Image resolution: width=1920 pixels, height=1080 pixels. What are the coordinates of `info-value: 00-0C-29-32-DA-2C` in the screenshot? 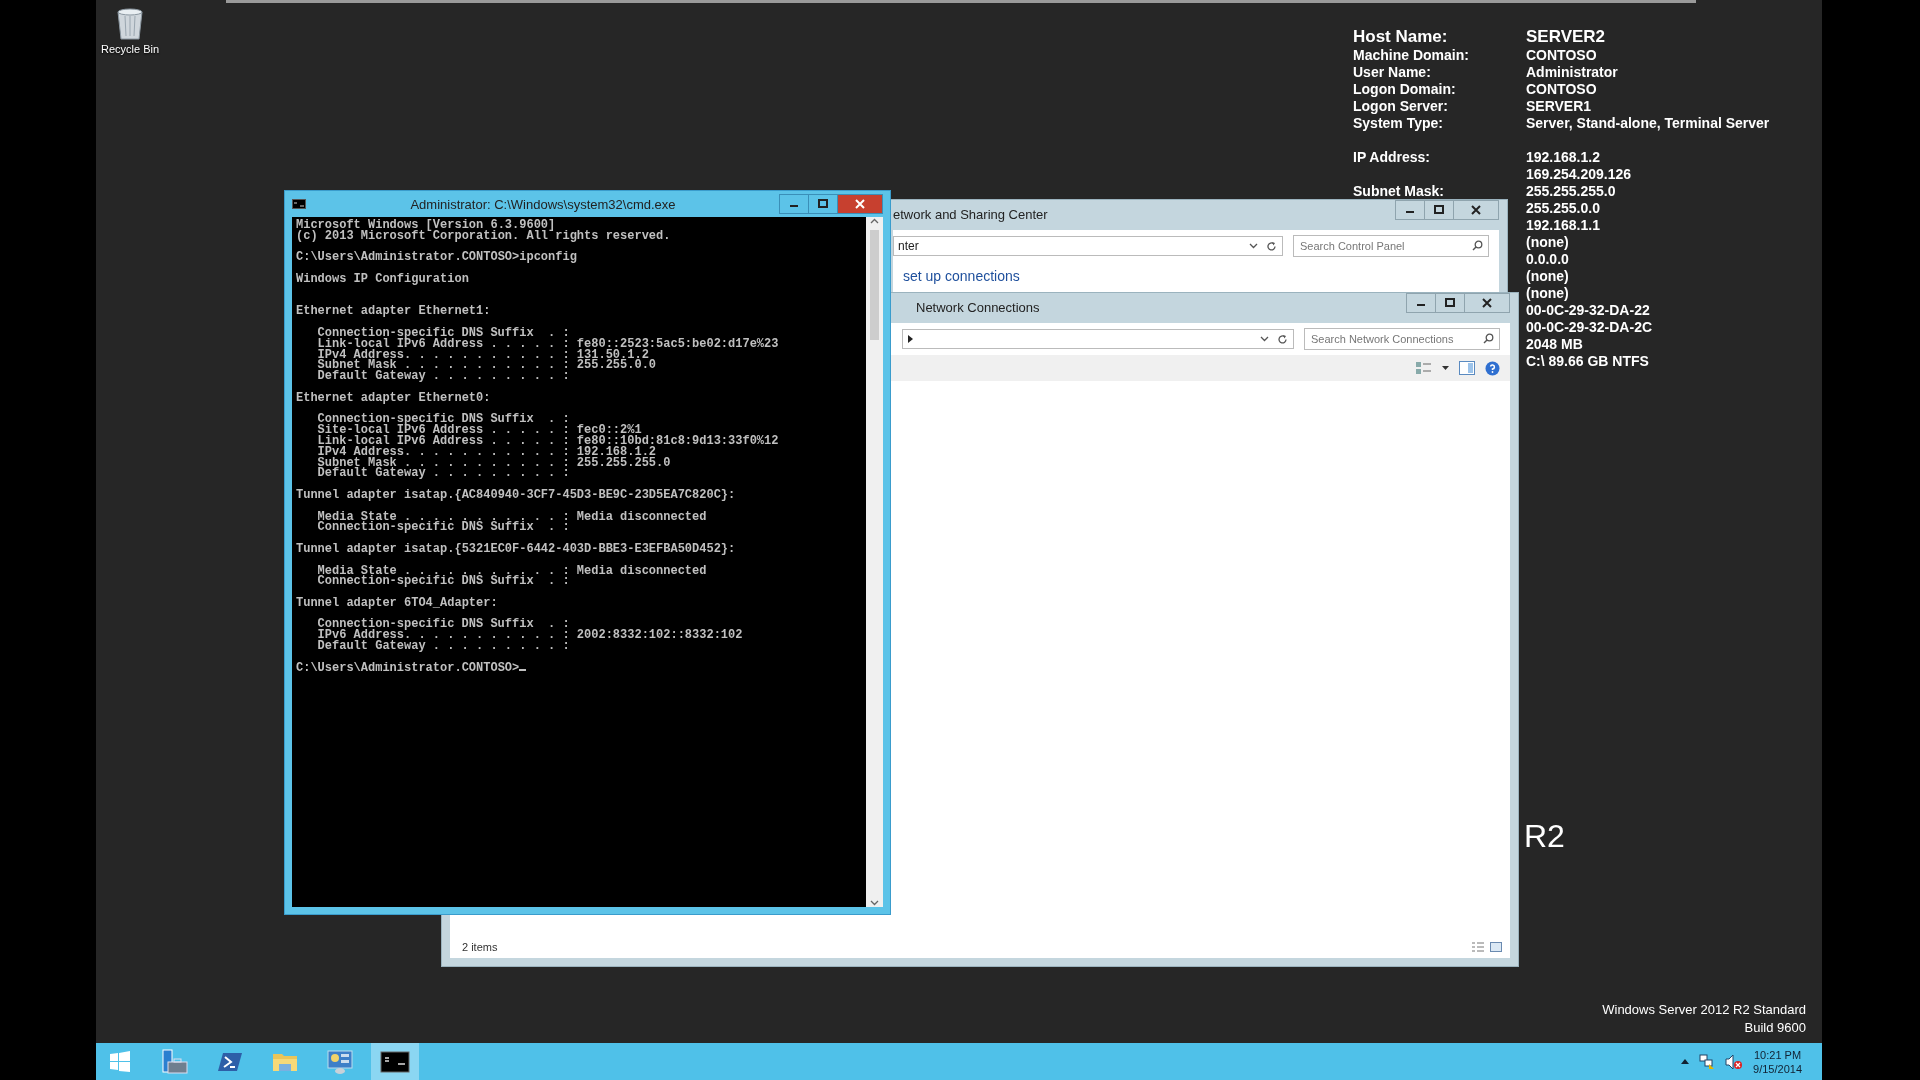 It's located at (1590, 327).